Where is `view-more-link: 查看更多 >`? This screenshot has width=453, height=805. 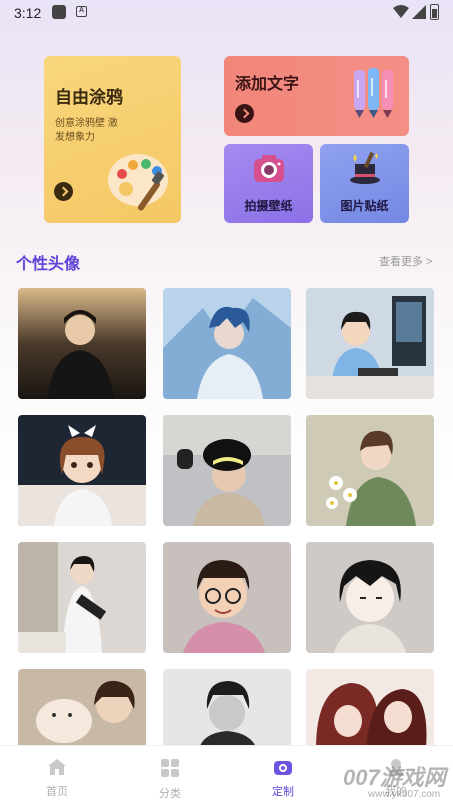
view-more-link: 查看更多 > is located at coordinates (405, 261).